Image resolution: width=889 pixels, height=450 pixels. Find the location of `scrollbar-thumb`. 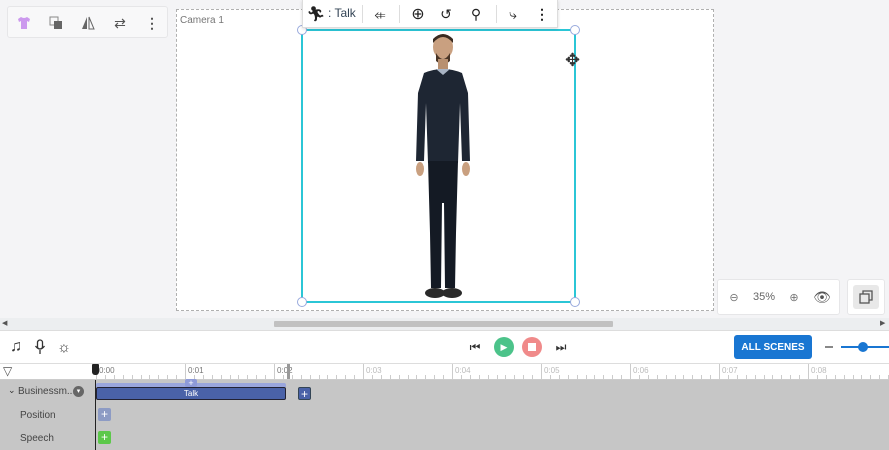

scrollbar-thumb is located at coordinates (443, 324).